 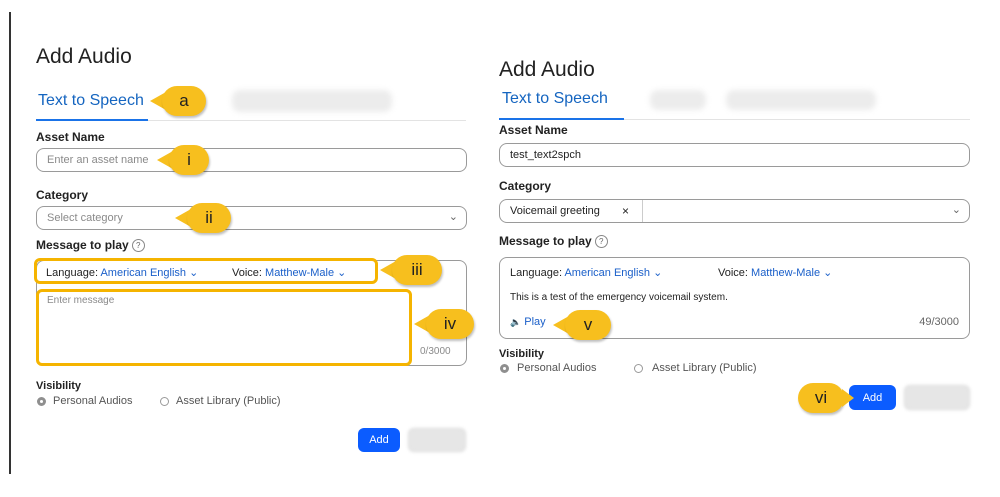 I want to click on callout-label: vi, so click(x=821, y=398).